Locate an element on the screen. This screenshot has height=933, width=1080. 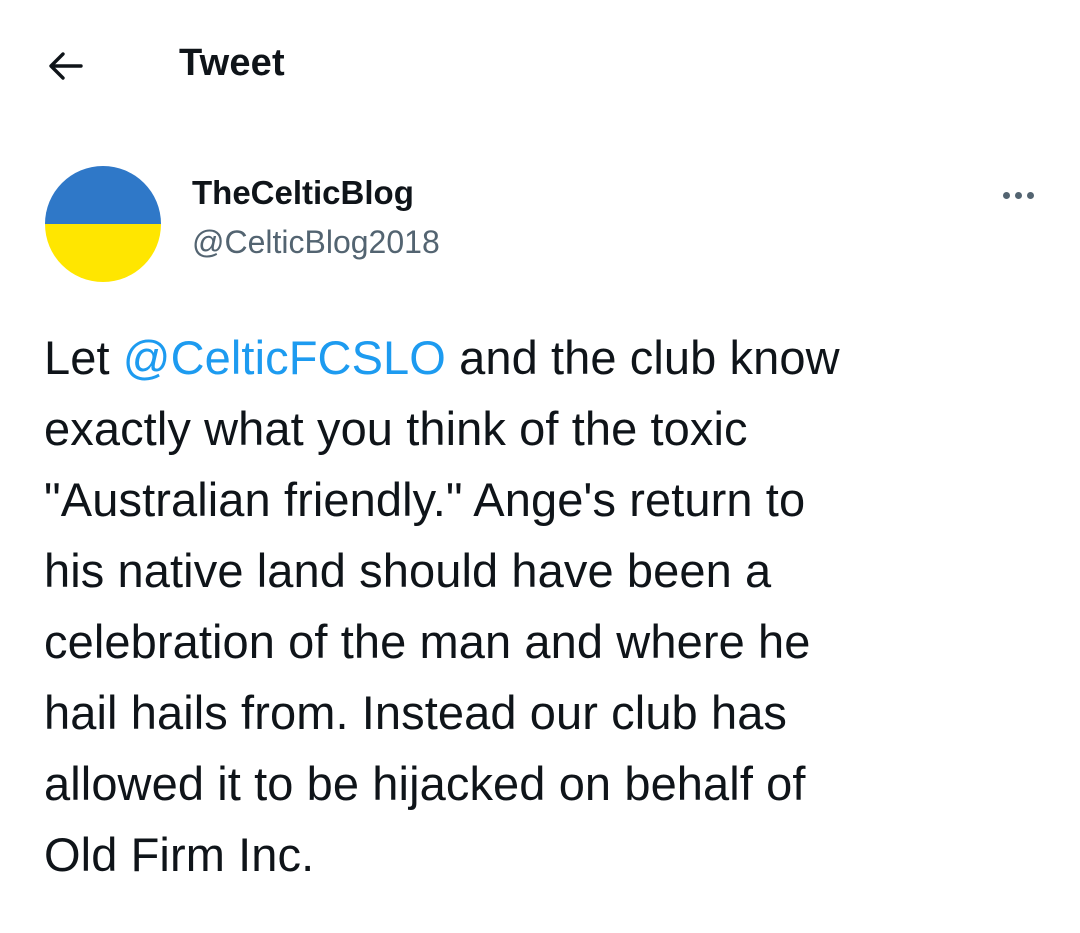
avatar is located at coordinates (103, 224).